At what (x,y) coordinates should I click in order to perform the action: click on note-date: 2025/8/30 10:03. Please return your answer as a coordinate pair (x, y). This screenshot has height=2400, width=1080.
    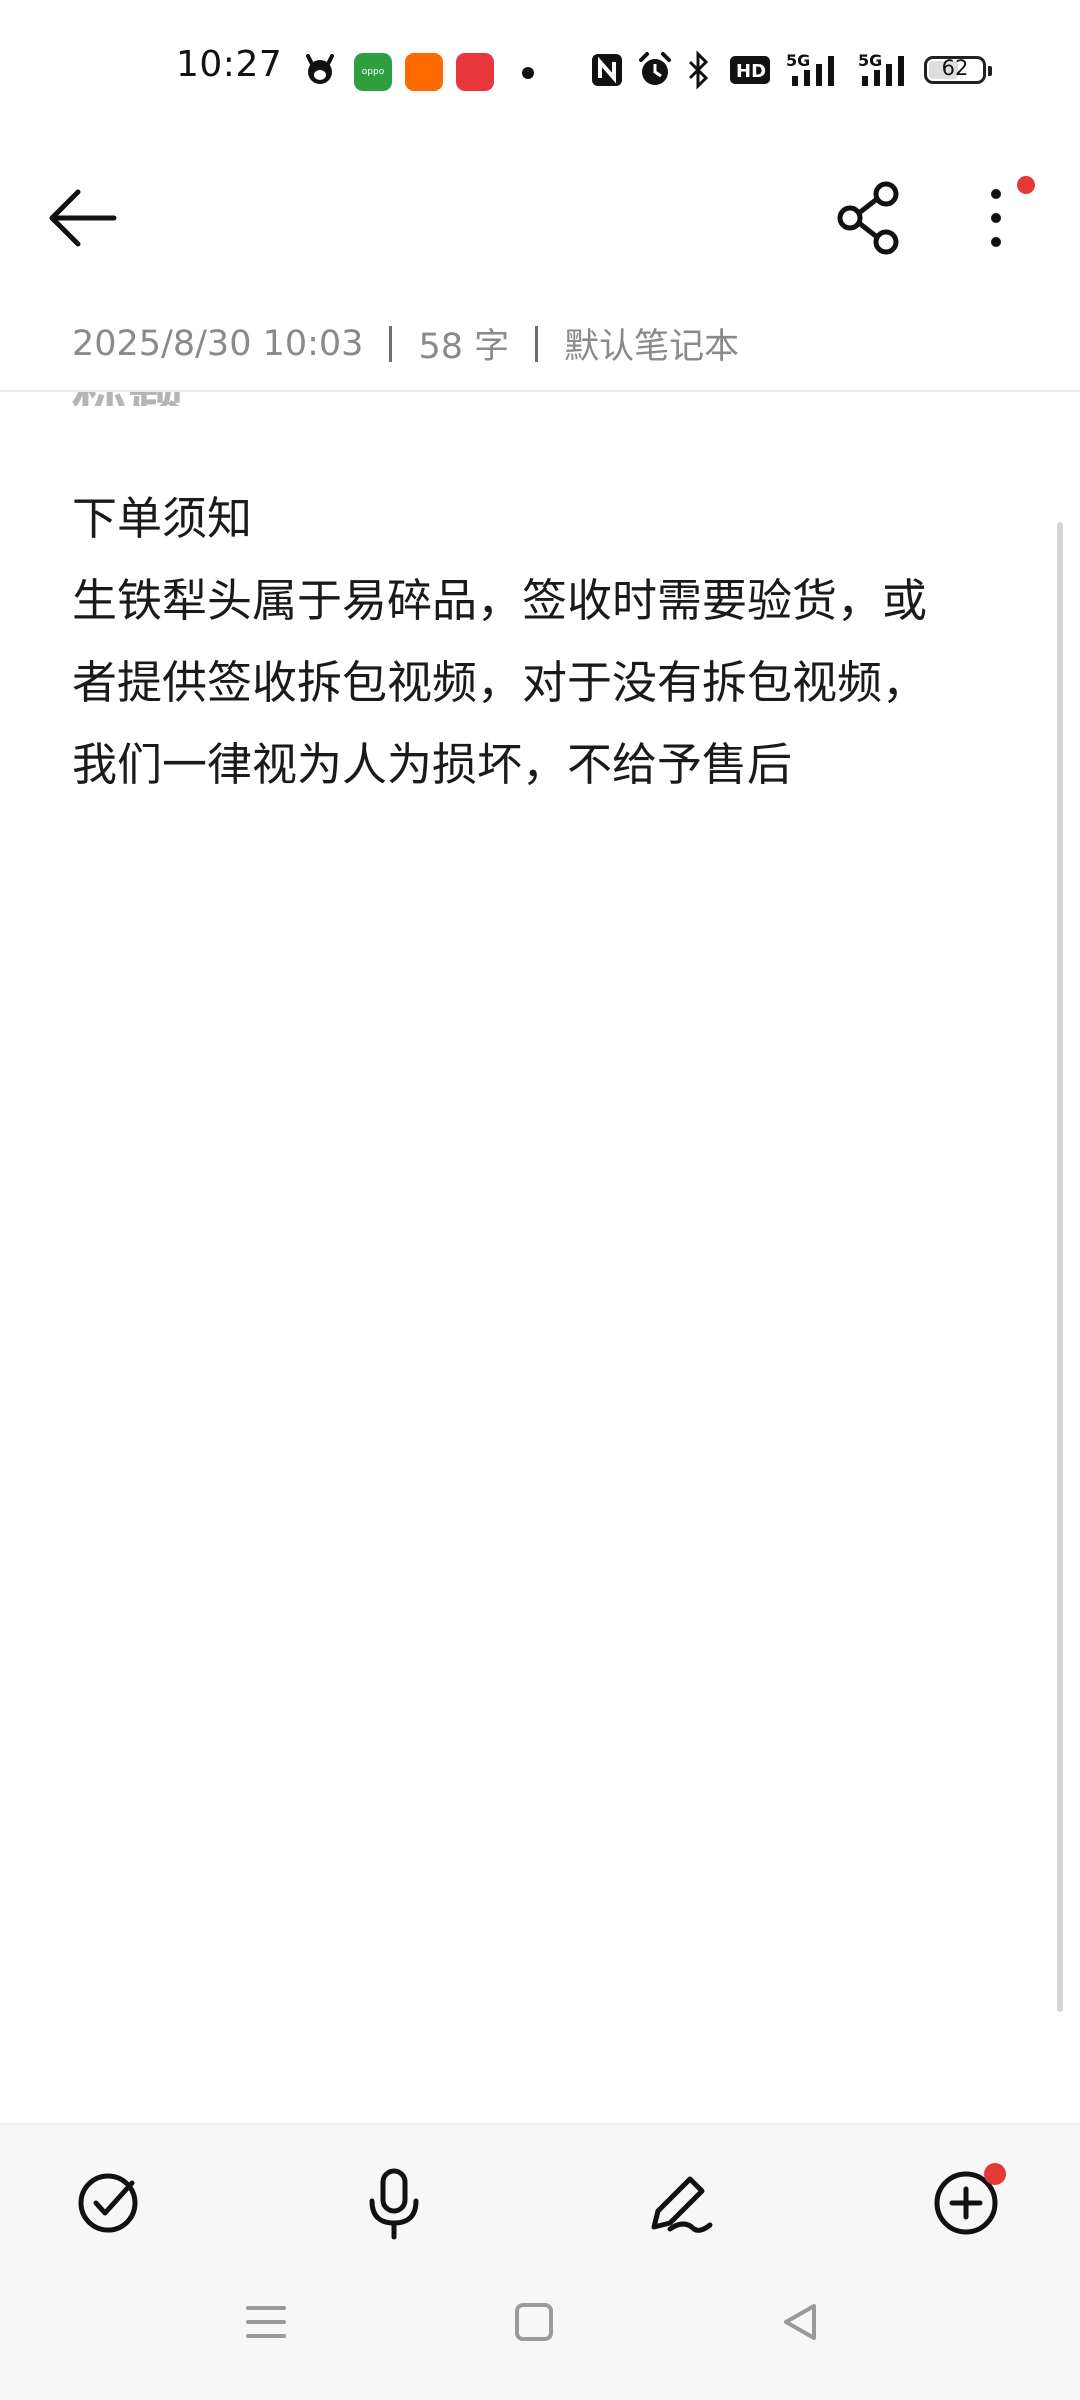
    Looking at the image, I should click on (218, 343).